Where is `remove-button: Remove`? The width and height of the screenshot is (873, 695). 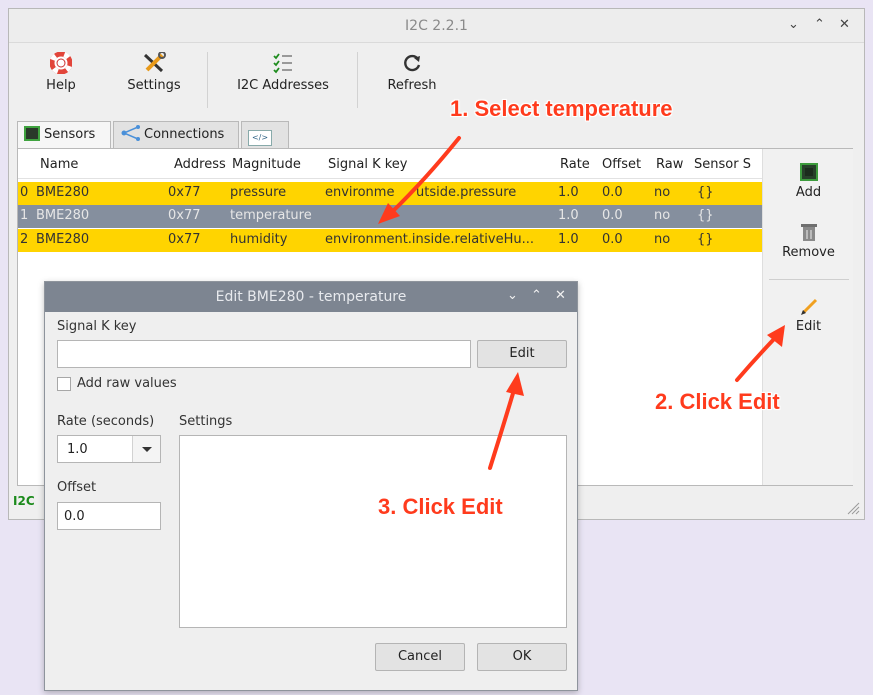 remove-button: Remove is located at coordinates (808, 240).